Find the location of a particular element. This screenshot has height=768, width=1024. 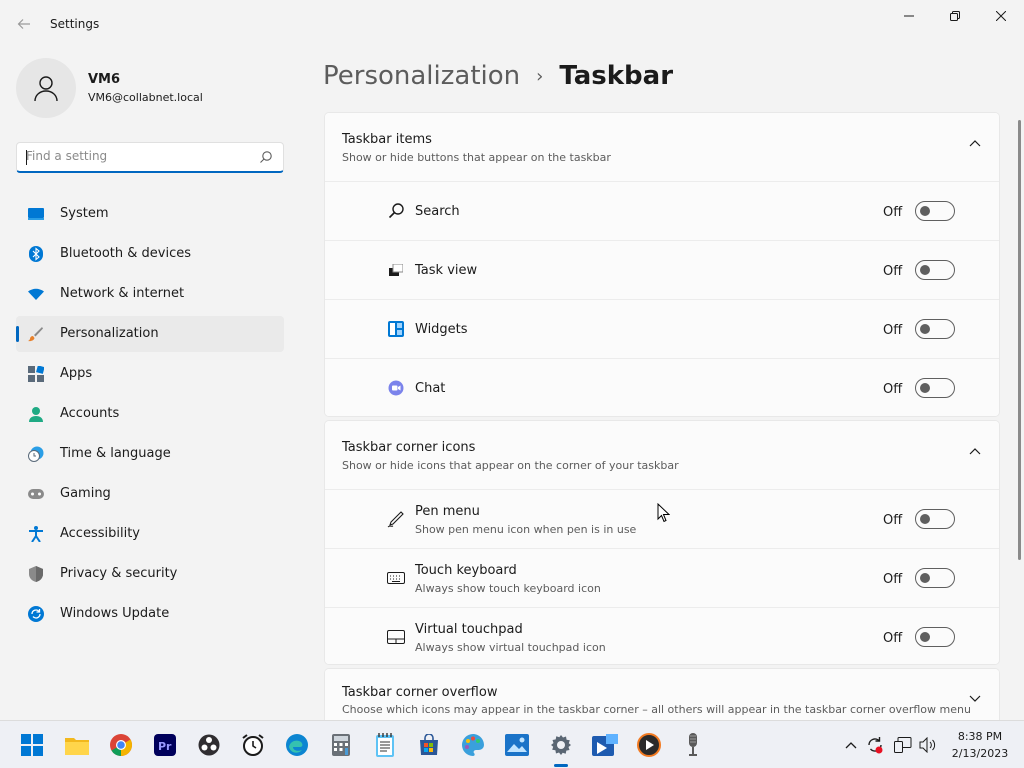

notepad-icon is located at coordinates (385, 745).